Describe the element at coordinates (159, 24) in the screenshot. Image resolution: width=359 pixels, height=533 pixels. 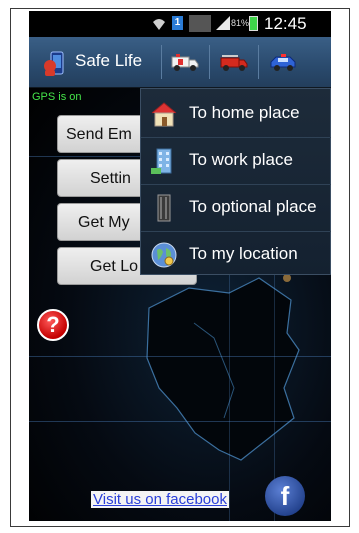
I see `wifi-icon` at that location.